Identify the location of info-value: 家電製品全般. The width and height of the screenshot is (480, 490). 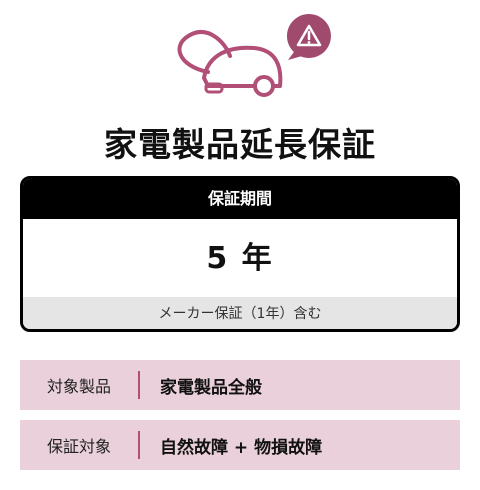
(211, 387).